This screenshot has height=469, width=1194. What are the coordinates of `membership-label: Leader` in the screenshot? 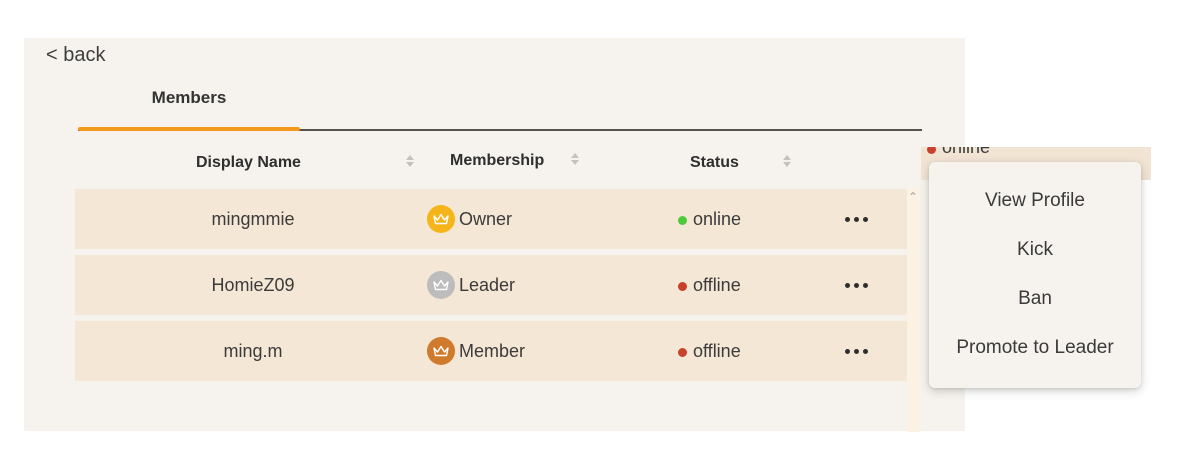 It's located at (487, 284).